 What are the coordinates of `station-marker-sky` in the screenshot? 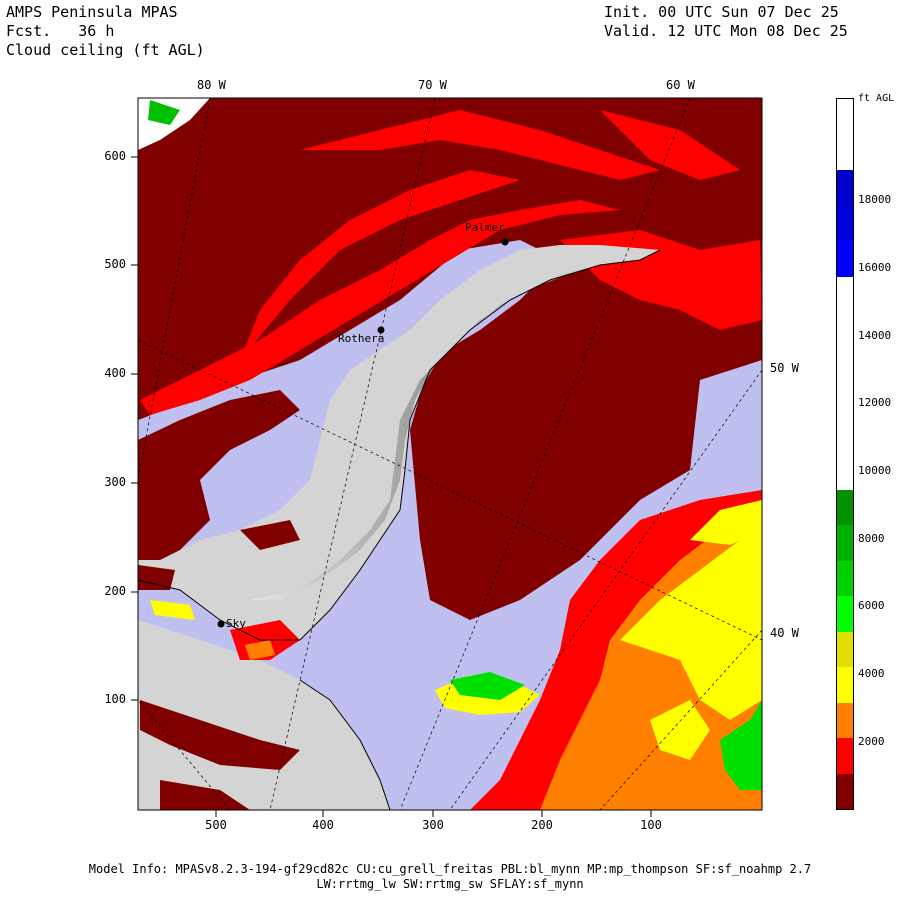 It's located at (221, 624).